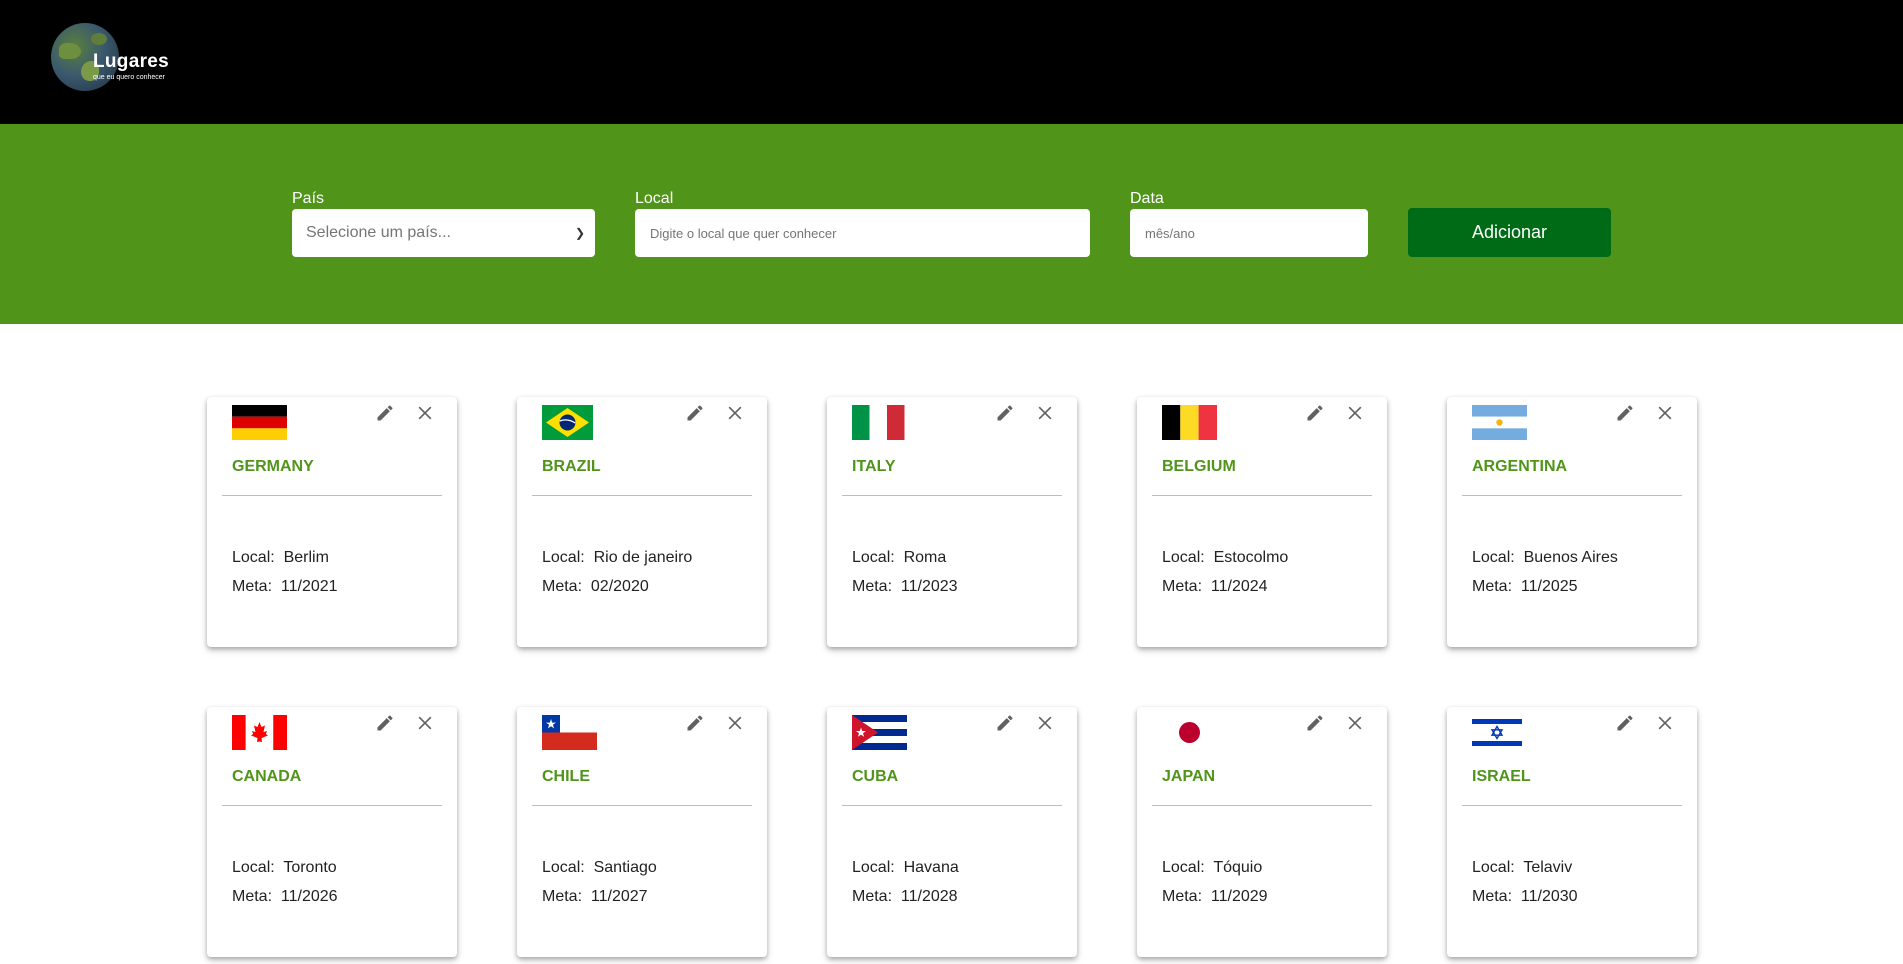  Describe the element at coordinates (1501, 776) in the screenshot. I see `country-name: ISRAEL` at that location.